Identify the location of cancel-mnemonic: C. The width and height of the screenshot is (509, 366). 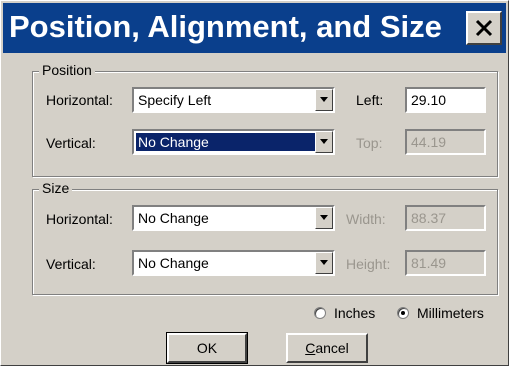
(310, 348).